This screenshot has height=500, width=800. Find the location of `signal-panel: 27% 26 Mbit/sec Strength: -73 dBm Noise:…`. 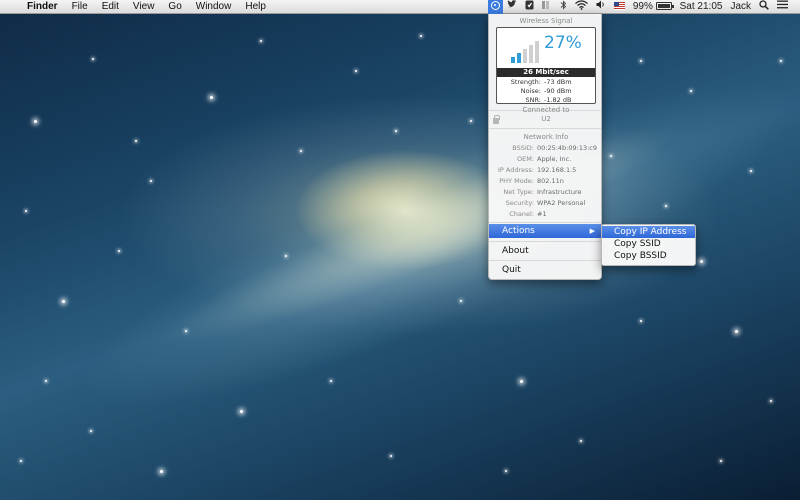

signal-panel: 27% 26 Mbit/sec Strength: -73 dBm Noise:… is located at coordinates (546, 65).